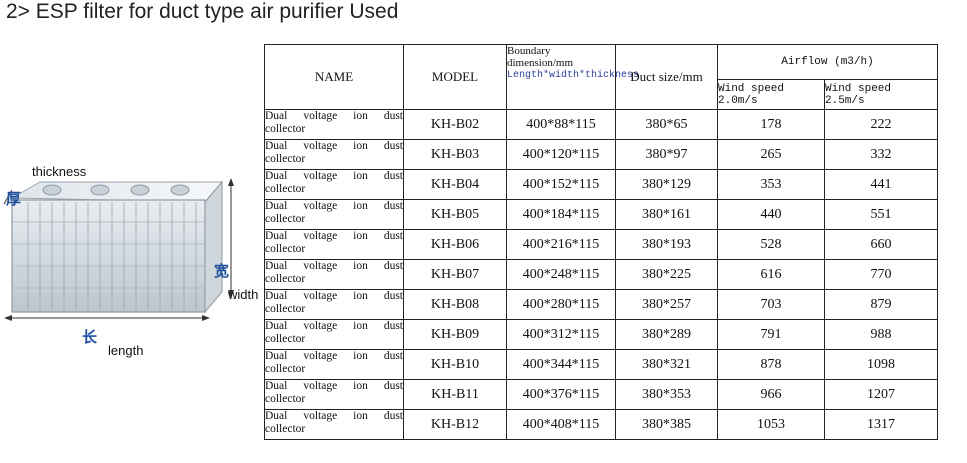  What do you see at coordinates (881, 184) in the screenshot?
I see `row-airflow-2-5-cell: 441` at bounding box center [881, 184].